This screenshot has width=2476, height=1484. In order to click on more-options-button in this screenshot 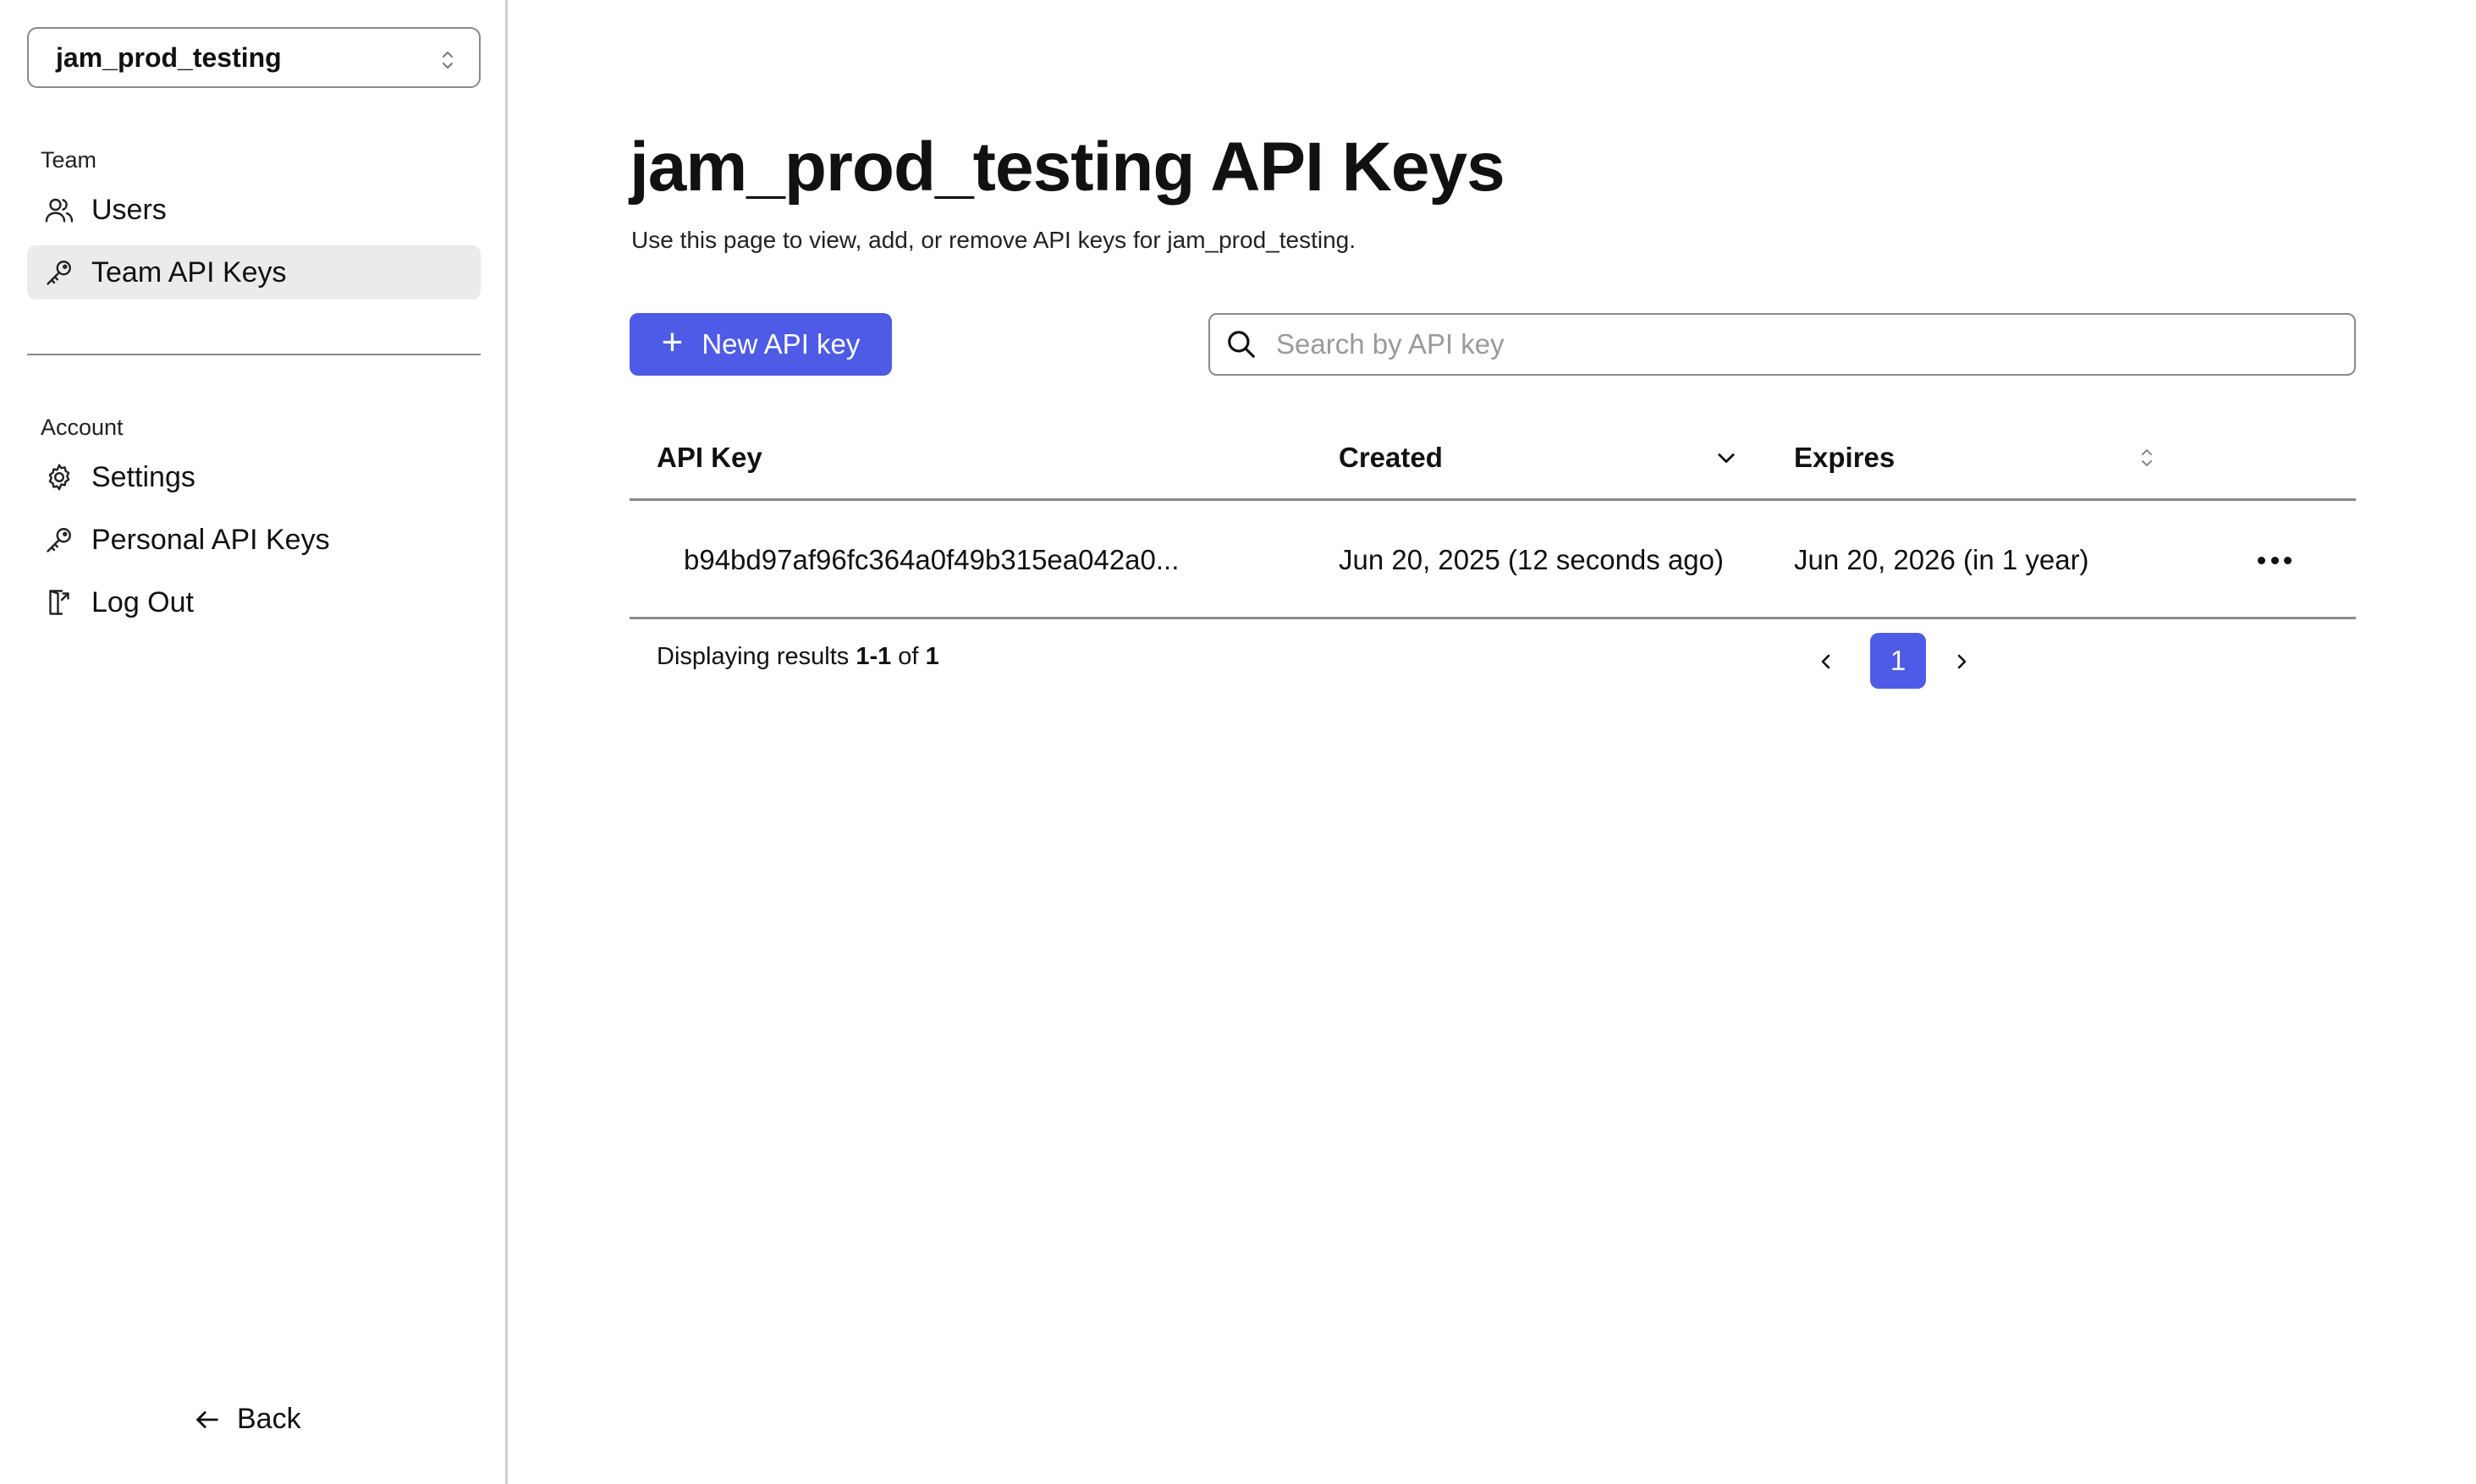, I will do `click(2275, 560)`.